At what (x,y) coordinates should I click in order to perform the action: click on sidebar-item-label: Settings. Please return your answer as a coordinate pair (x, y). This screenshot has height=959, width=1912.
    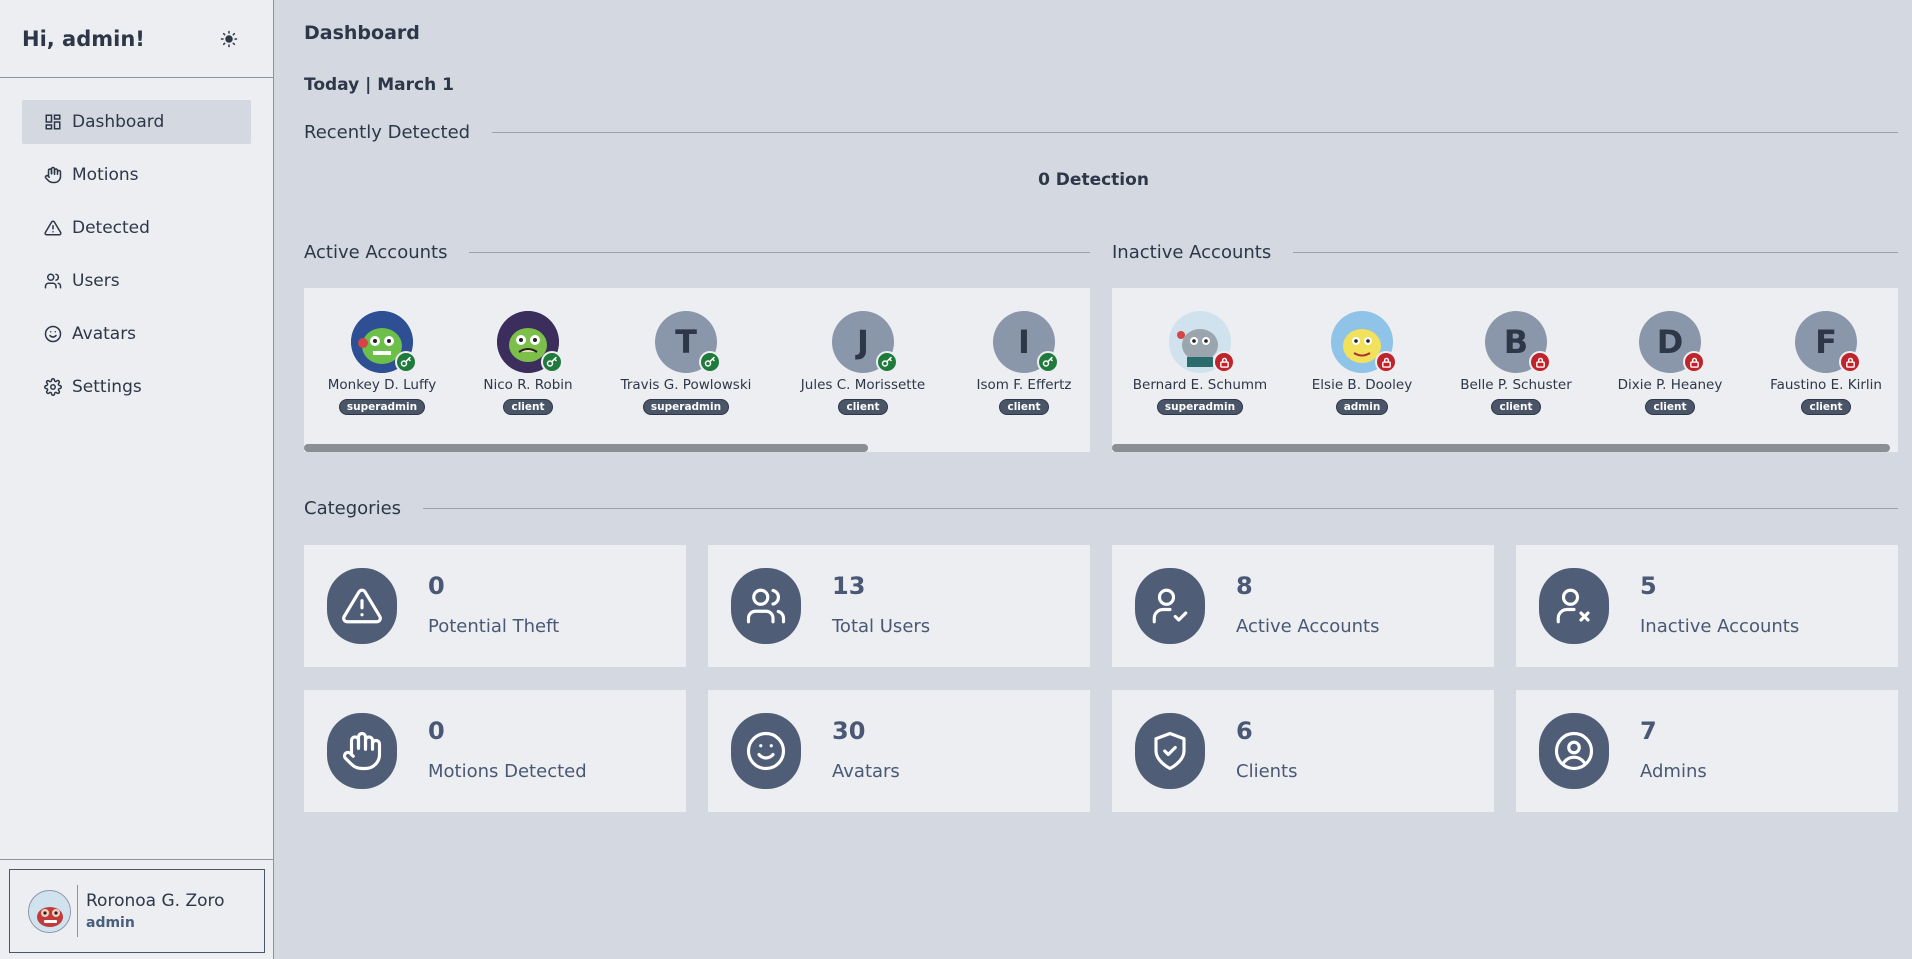
    Looking at the image, I should click on (107, 387).